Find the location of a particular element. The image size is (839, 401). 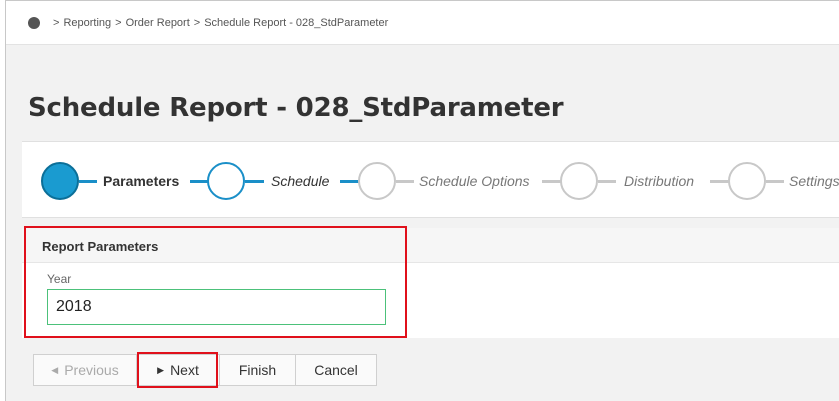

step-schedule-icon is located at coordinates (226, 181).